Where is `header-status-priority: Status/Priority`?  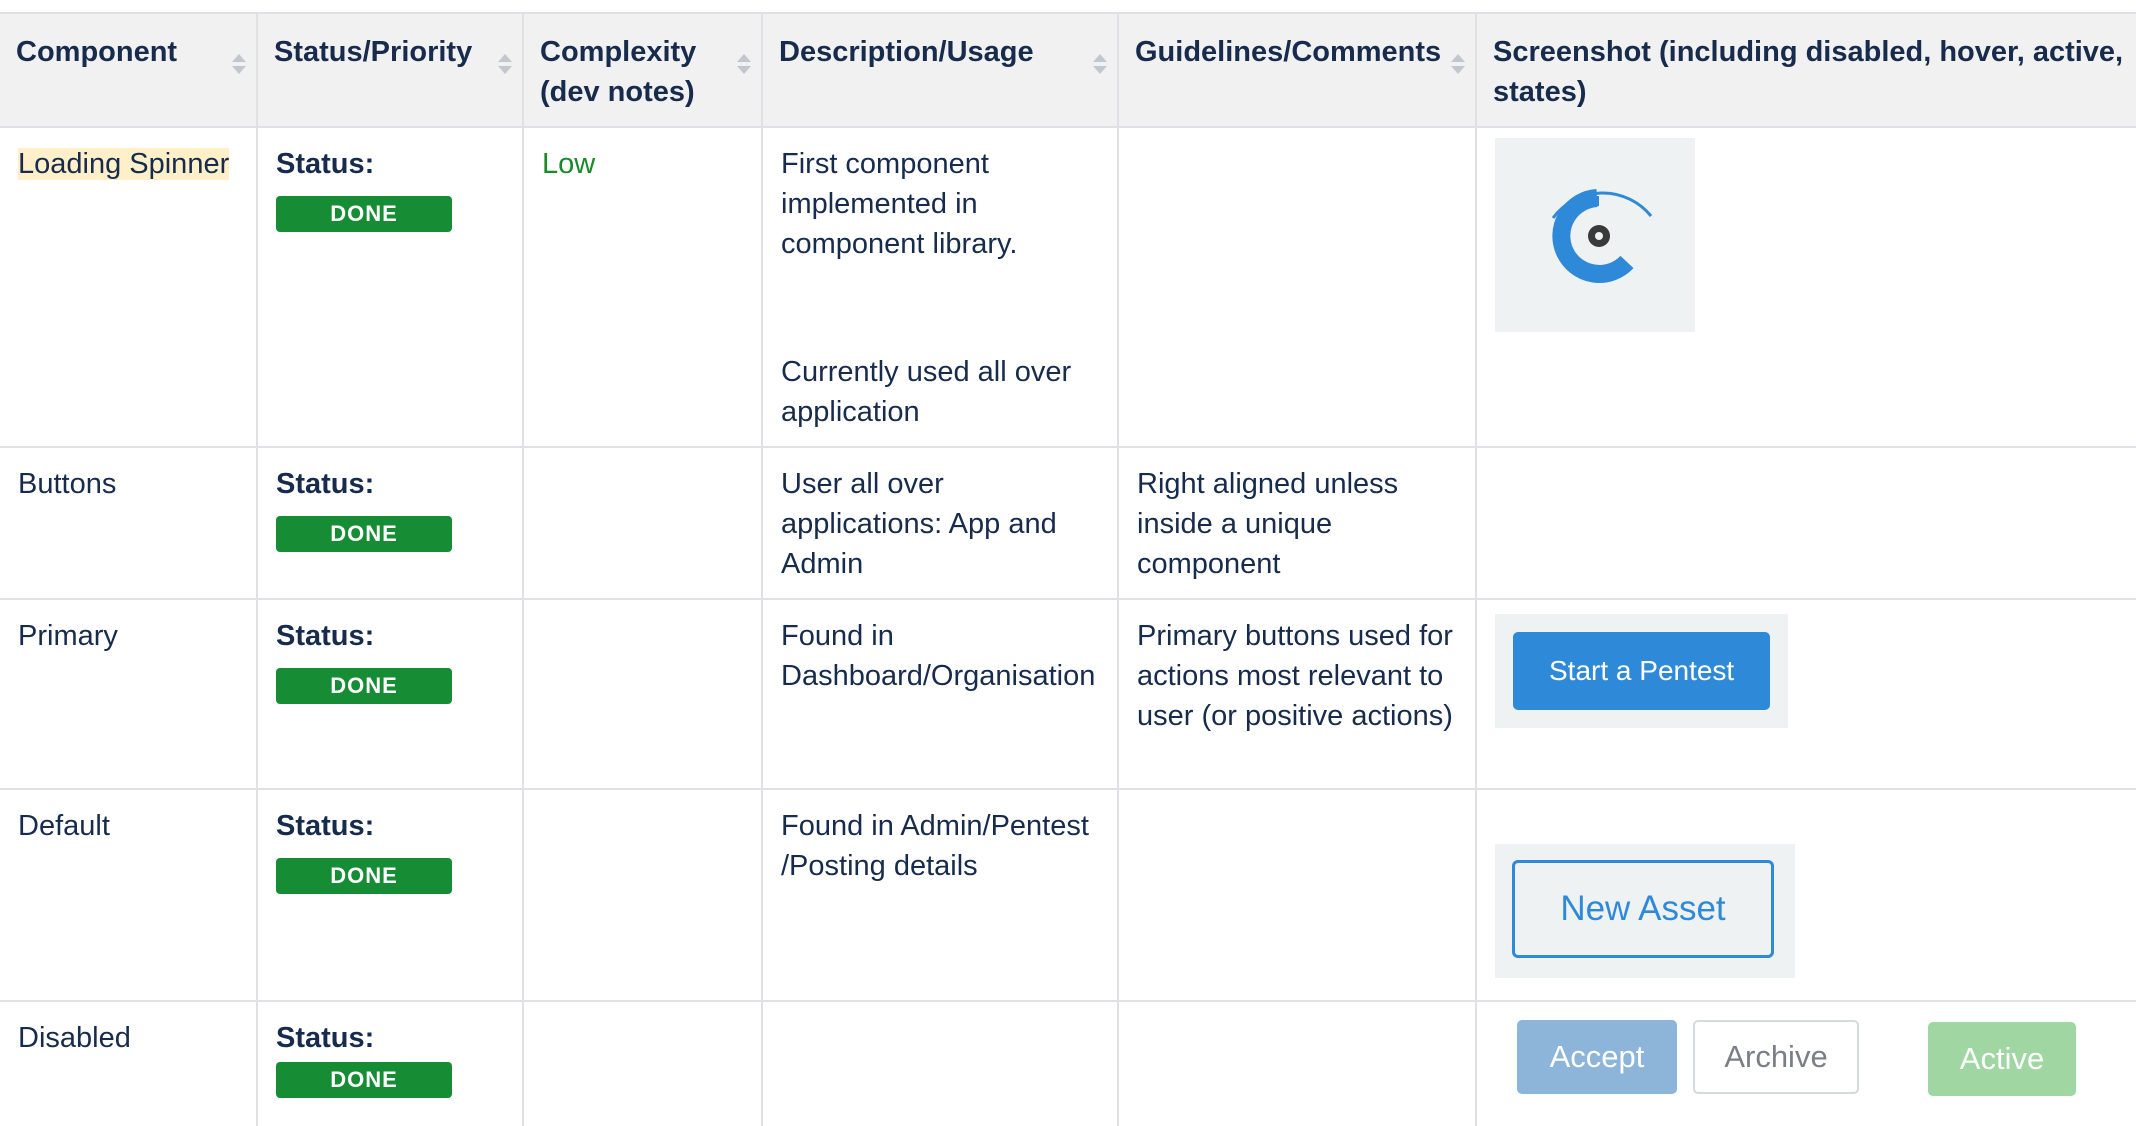 header-status-priority: Status/Priority is located at coordinates (390, 70).